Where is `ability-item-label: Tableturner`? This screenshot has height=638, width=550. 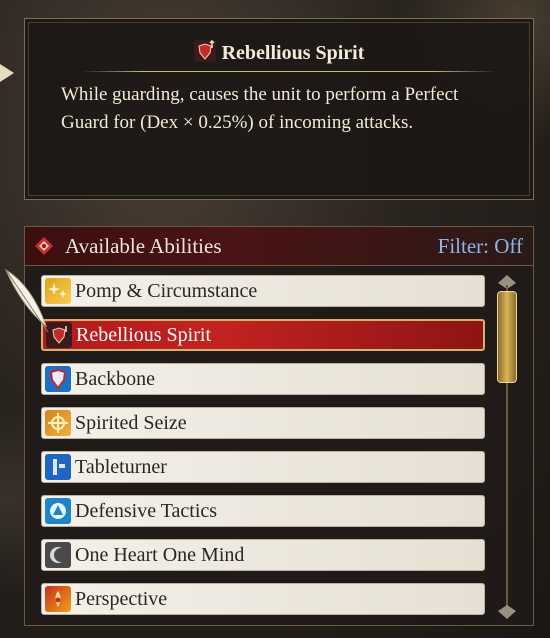
ability-item-label: Tableturner is located at coordinates (121, 466).